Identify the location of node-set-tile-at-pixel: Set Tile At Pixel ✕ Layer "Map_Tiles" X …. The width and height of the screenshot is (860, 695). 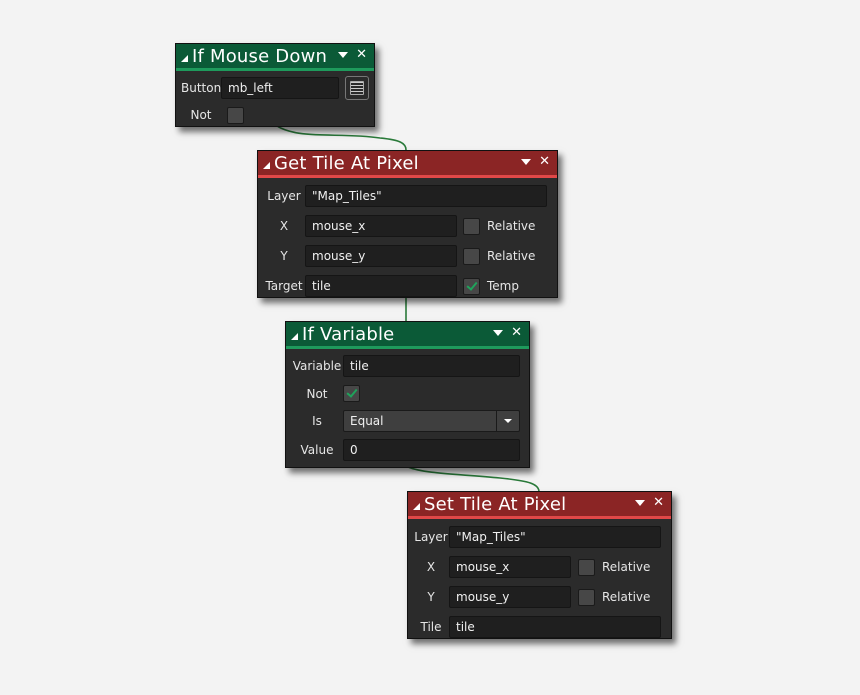
(539, 565).